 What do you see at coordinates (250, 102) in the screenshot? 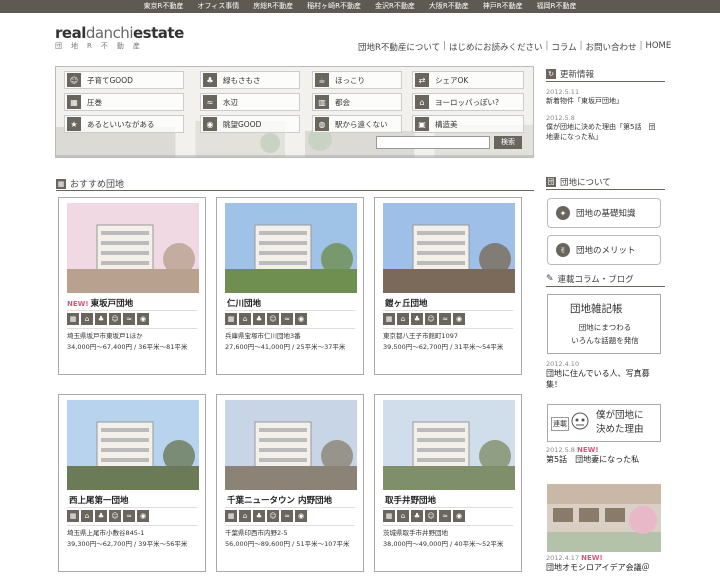
I see `category-water: ≈ 水辺` at bounding box center [250, 102].